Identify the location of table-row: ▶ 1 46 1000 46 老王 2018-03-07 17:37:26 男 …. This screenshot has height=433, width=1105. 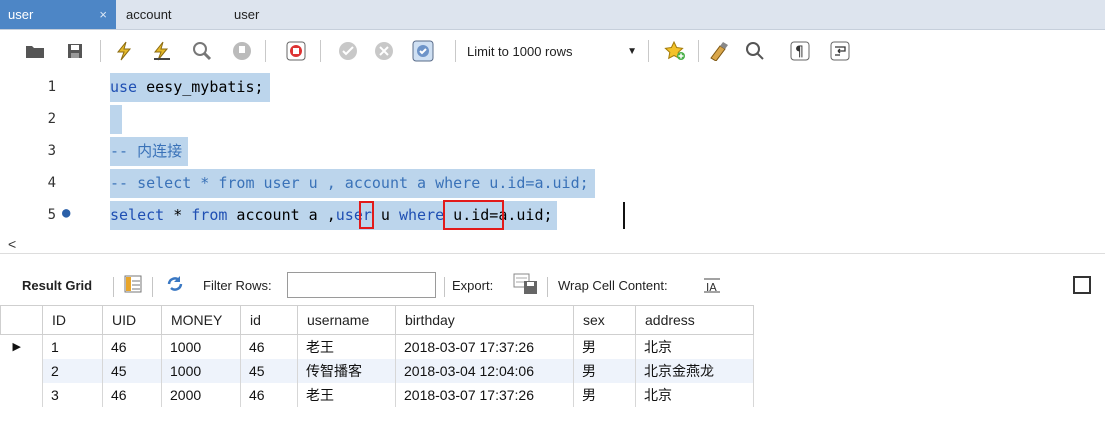
(377, 346).